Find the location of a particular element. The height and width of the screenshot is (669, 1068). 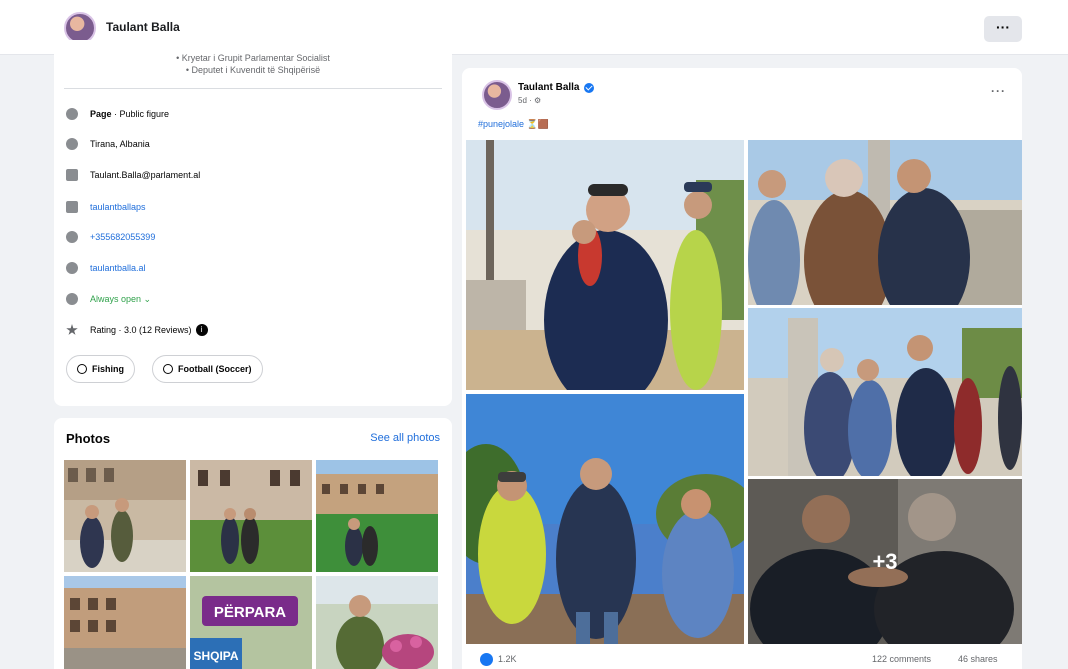

post-more-button: ··· is located at coordinates (998, 91).